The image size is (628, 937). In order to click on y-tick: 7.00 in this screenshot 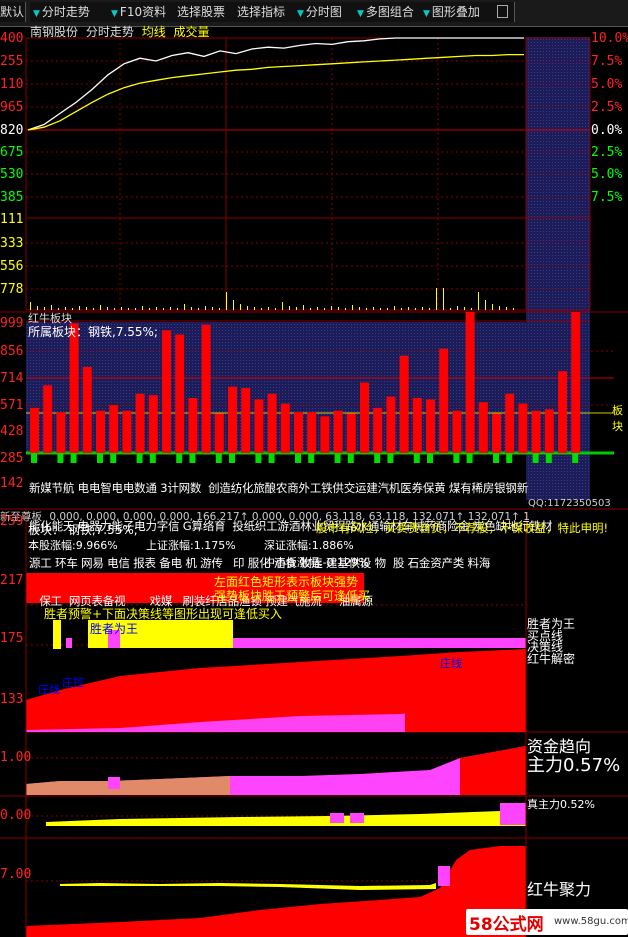, I will do `click(16, 874)`.